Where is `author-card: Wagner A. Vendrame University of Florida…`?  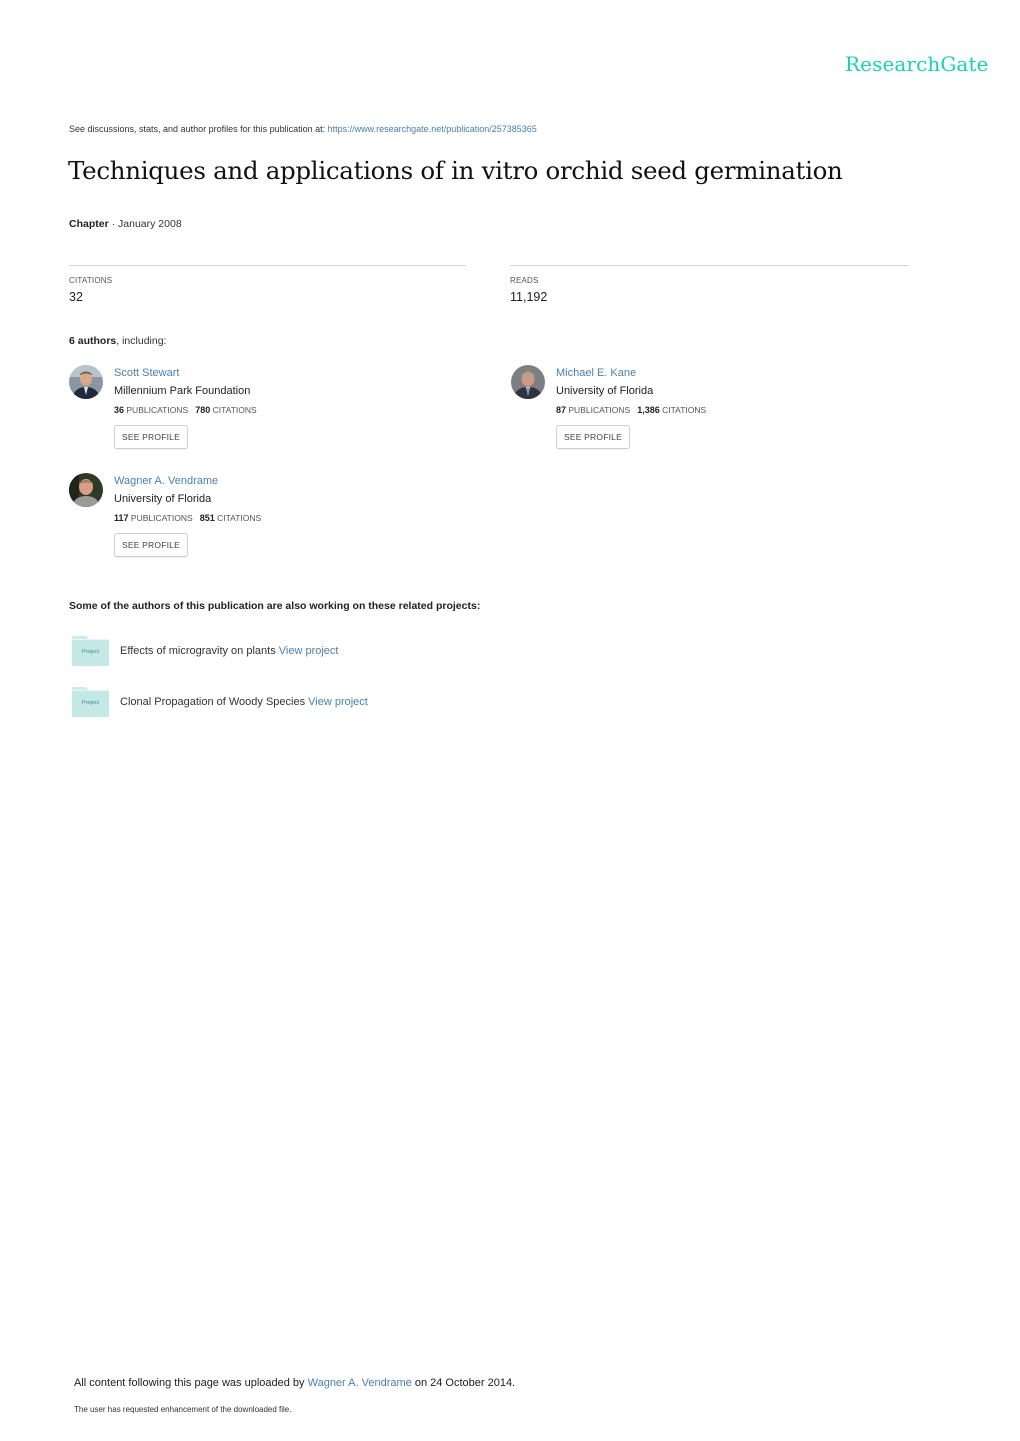 author-card: Wagner A. Vendrame University of Florida… is located at coordinates (259, 523).